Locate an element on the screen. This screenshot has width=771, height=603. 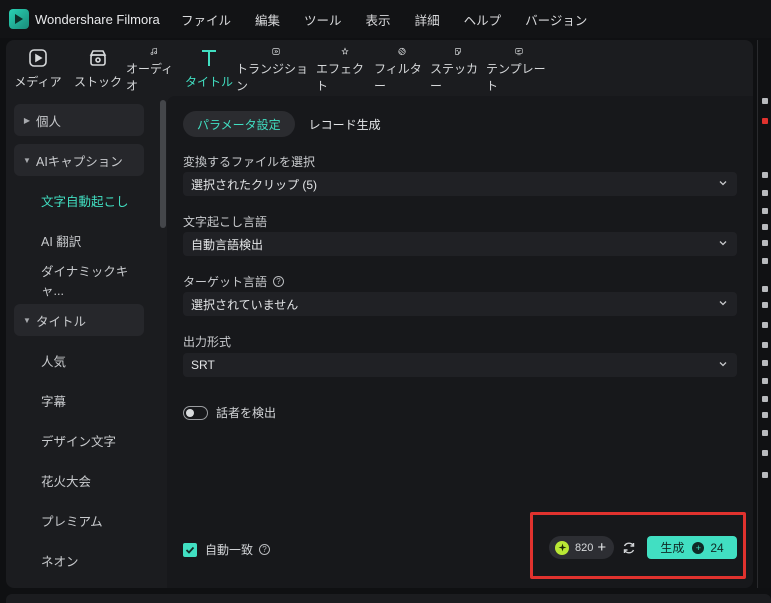
toolbar-media-label: メディア is located at coordinates (38, 82).